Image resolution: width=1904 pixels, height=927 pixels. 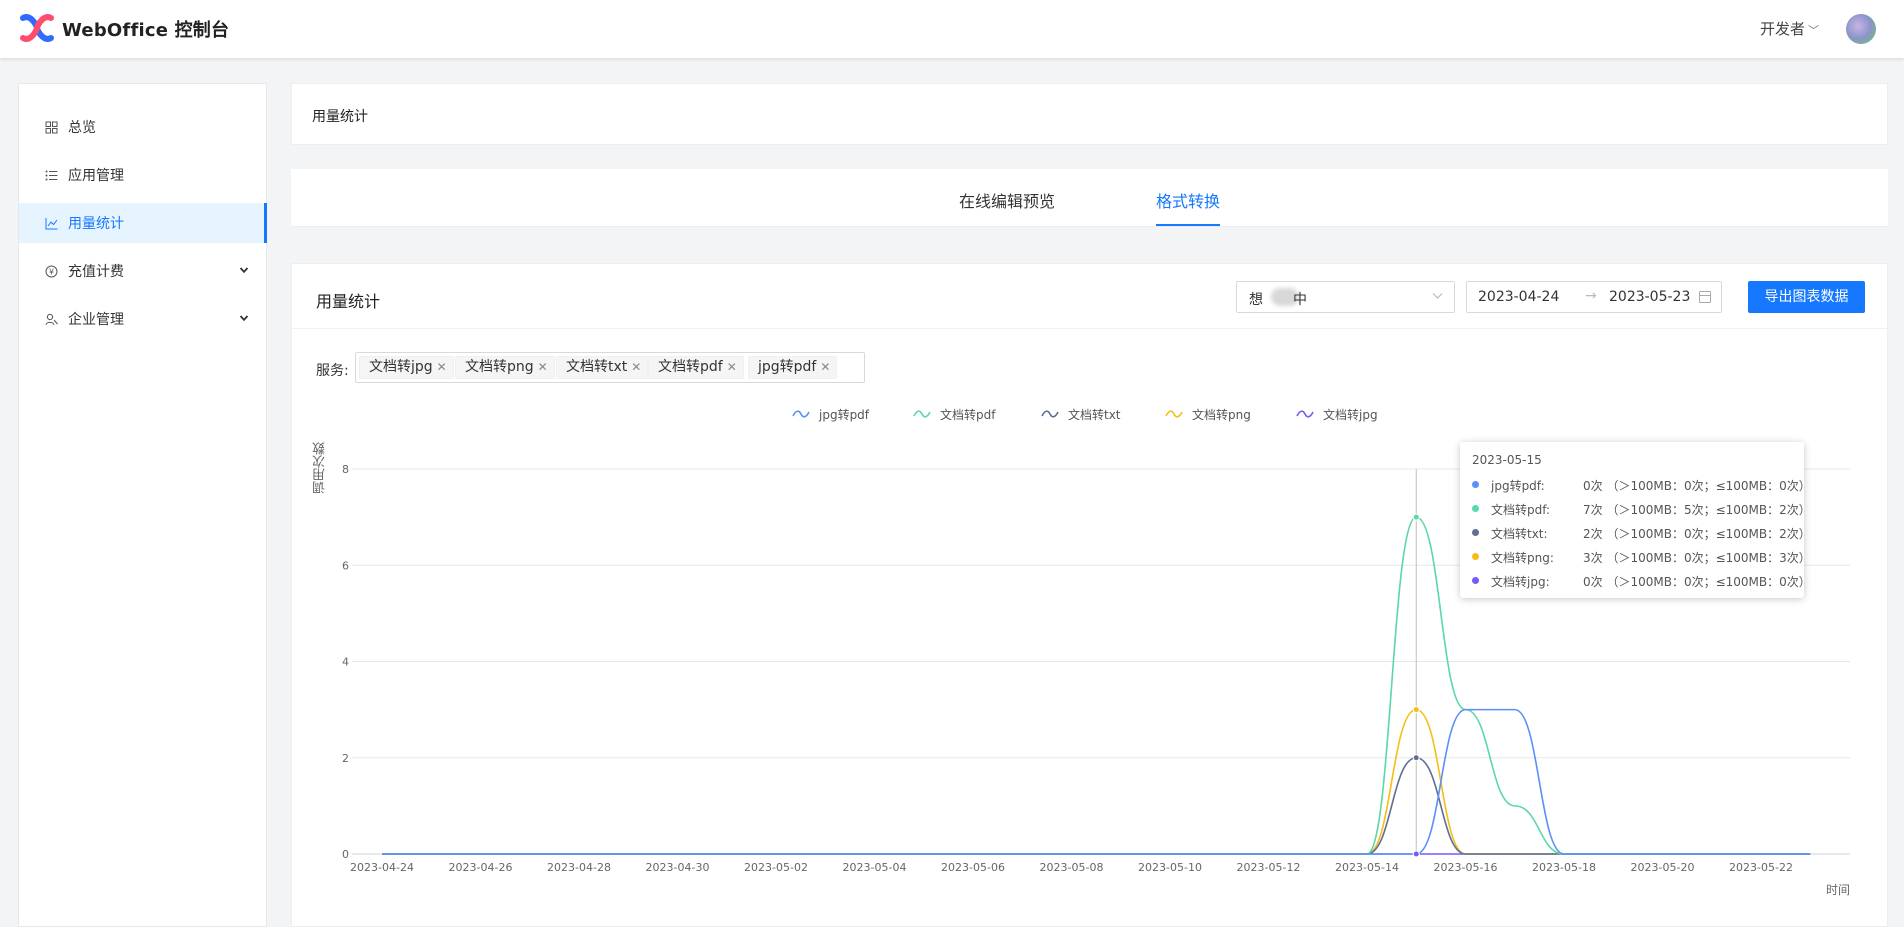 I want to click on user-role-dropdown: 开发者 ﹀, so click(x=1789, y=28).